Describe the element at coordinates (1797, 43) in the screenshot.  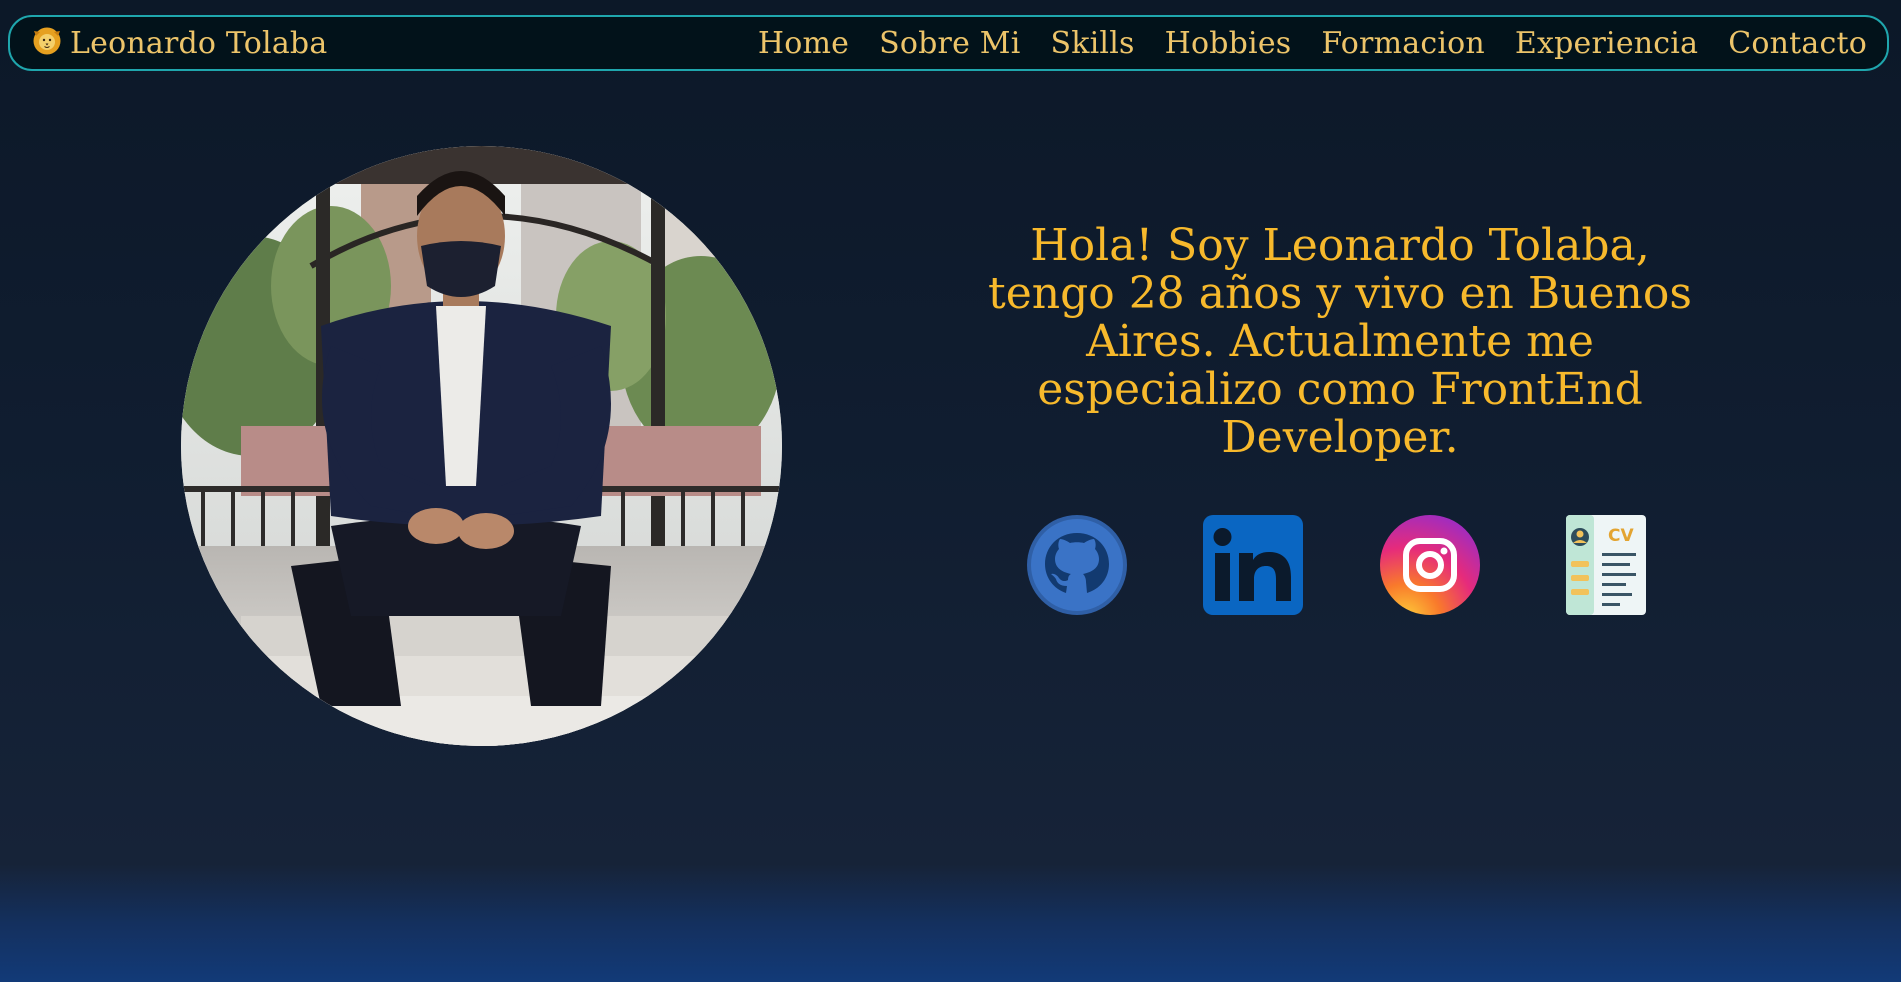
I see `nav-link-contacto: Contacto` at that location.